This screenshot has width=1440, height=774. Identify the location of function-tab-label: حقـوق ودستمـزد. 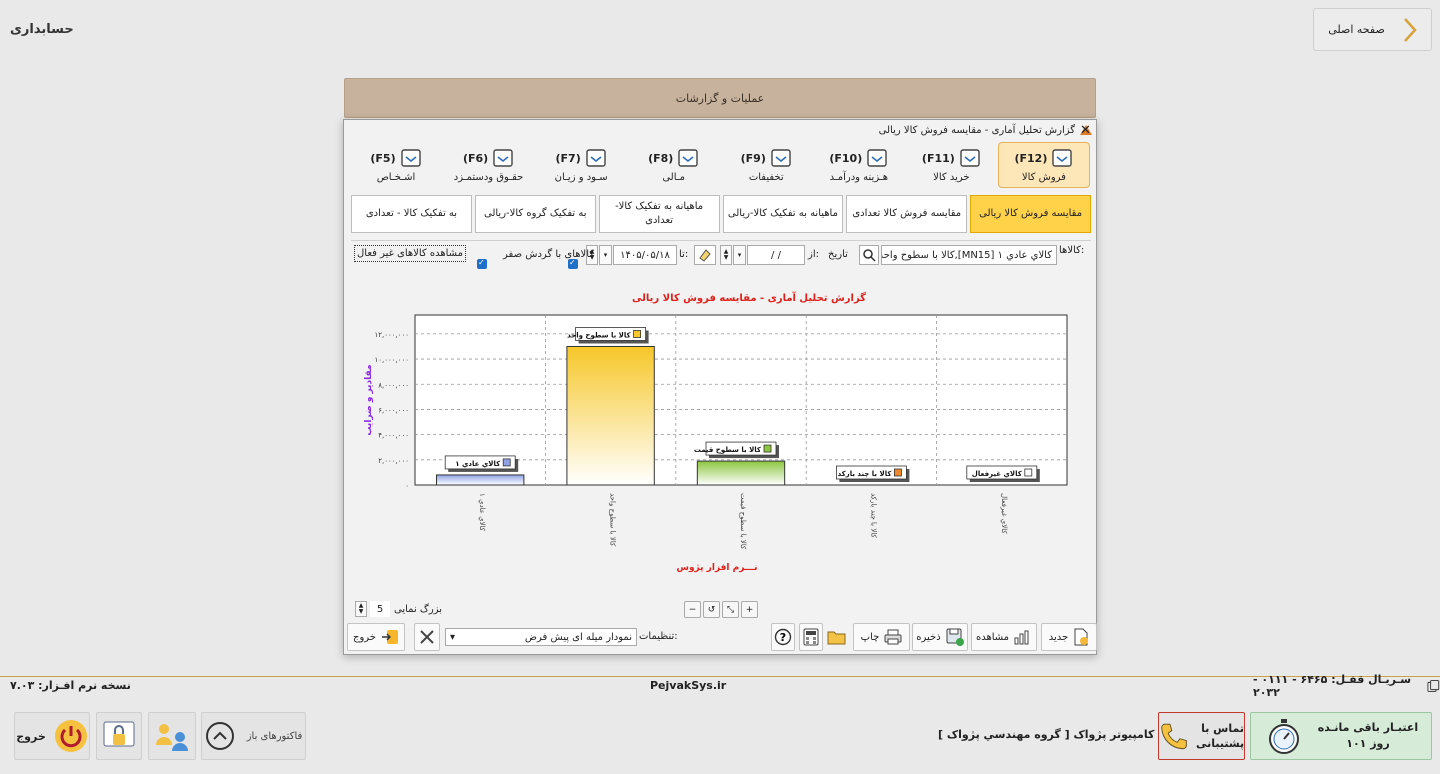
(488, 177).